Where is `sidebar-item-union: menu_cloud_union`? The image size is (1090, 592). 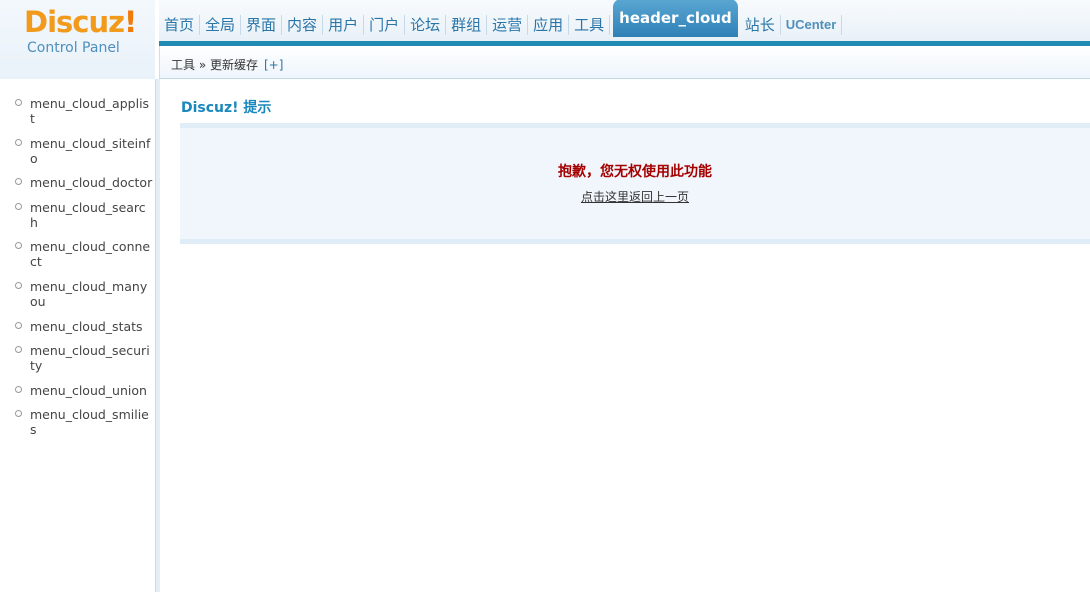
sidebar-item-union: menu_cloud_union is located at coordinates (77, 390).